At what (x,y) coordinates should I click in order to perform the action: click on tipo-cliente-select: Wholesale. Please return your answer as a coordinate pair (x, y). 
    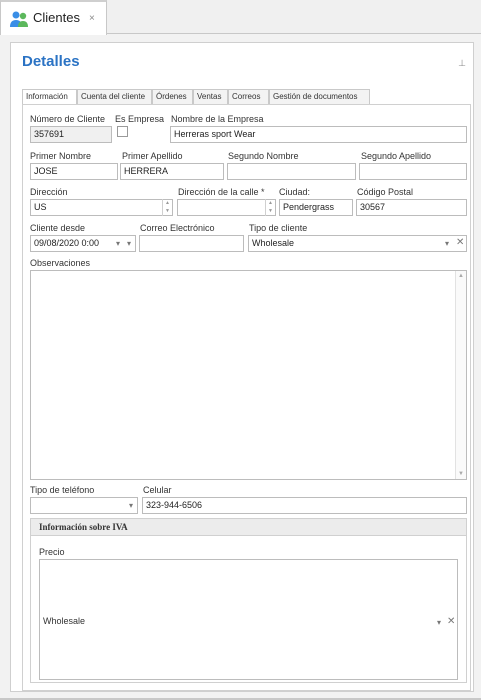
    Looking at the image, I should click on (357, 243).